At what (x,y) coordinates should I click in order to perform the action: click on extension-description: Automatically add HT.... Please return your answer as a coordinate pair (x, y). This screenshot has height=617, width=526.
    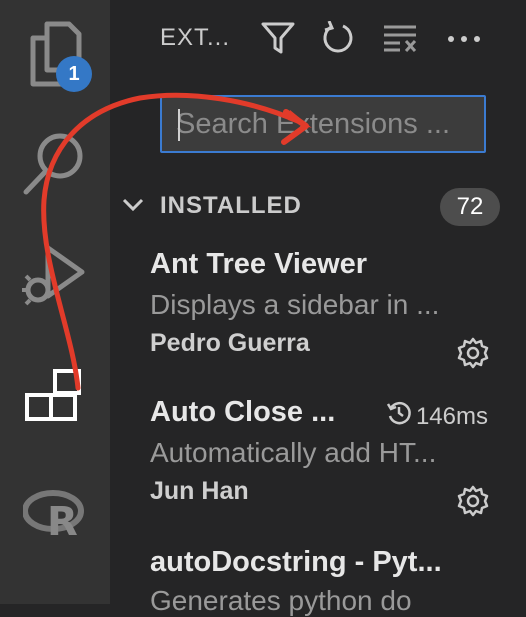
    Looking at the image, I should click on (293, 452).